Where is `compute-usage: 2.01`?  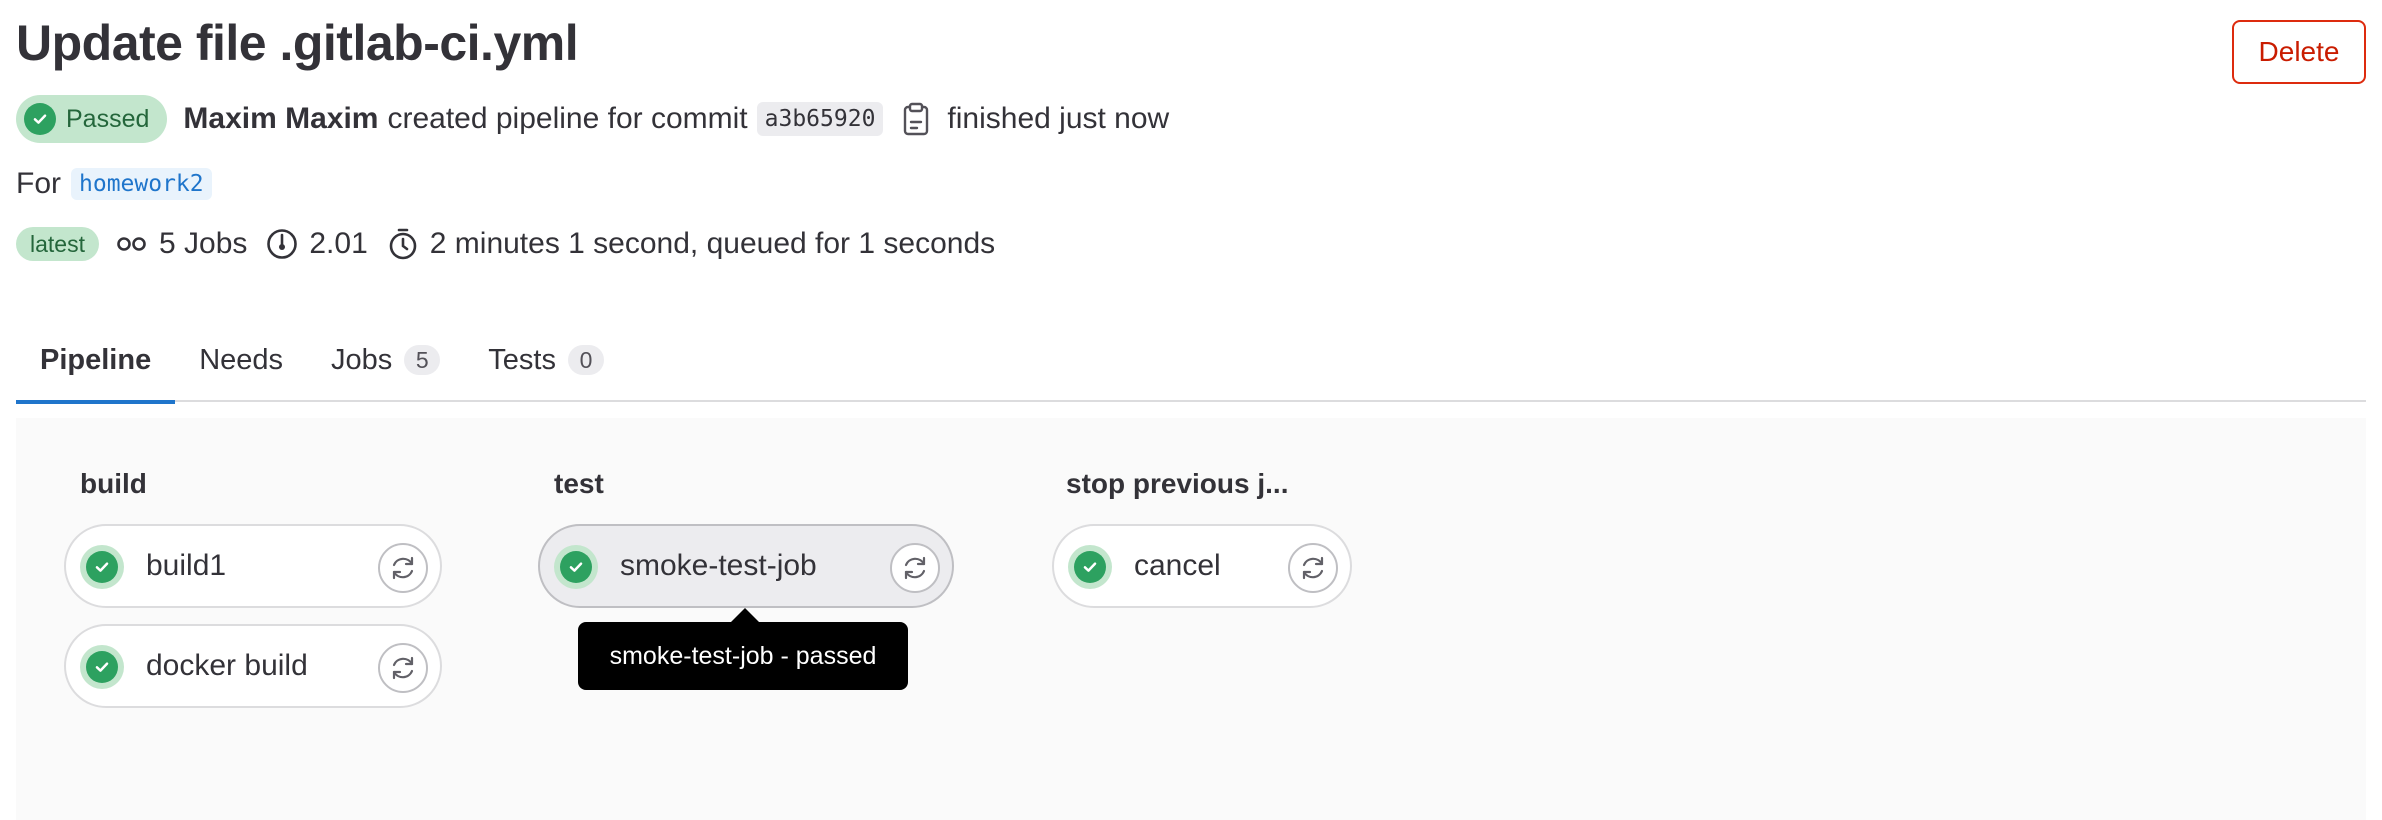
compute-usage: 2.01 is located at coordinates (316, 244).